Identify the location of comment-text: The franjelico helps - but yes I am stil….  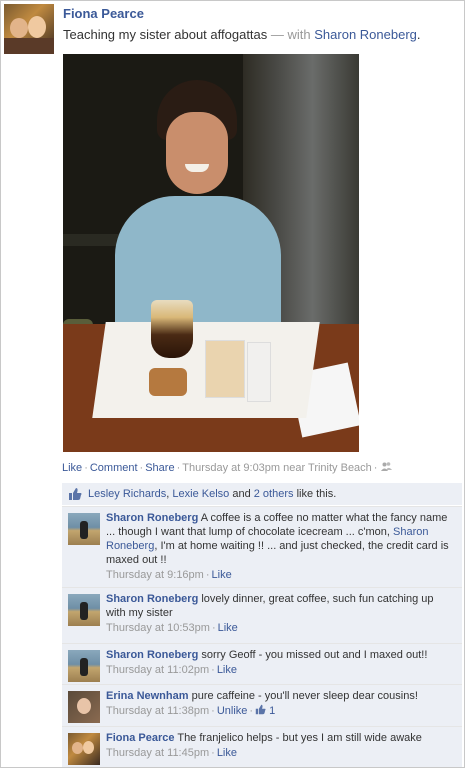
(299, 738).